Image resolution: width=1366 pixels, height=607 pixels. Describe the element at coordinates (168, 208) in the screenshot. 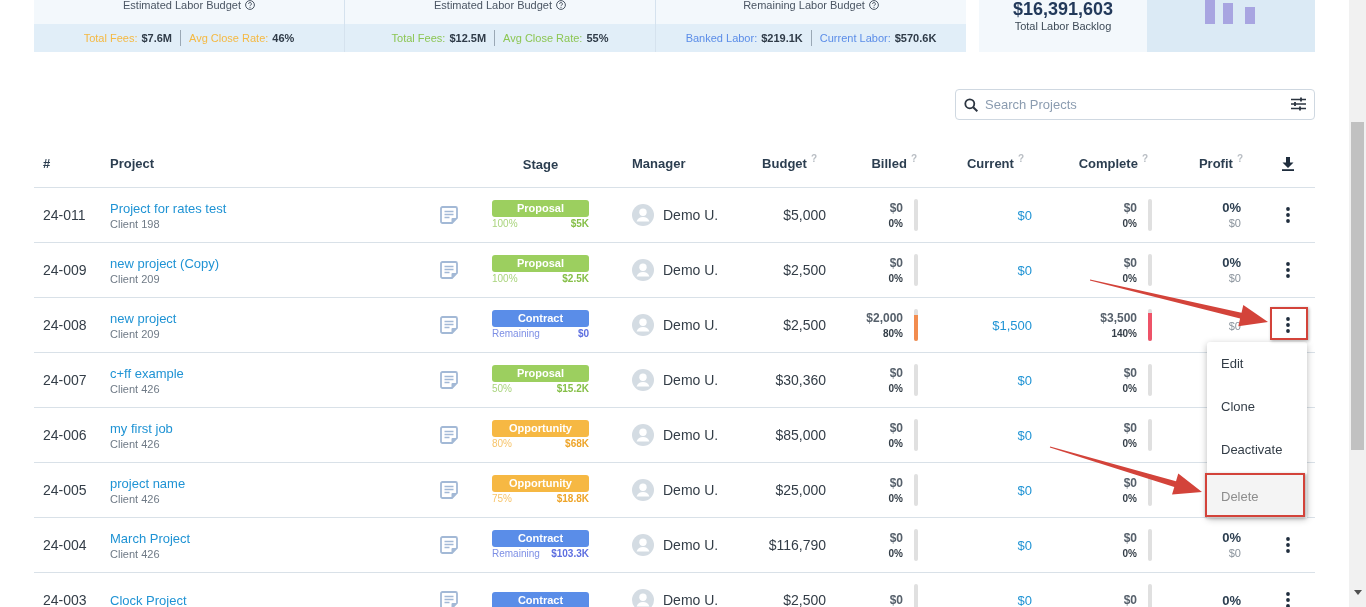

I see `project-link: Project for rates test` at that location.